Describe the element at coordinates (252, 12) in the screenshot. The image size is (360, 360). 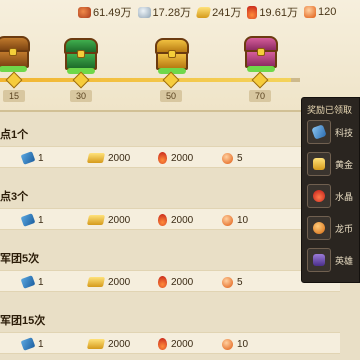
I see `flame-crystal-icon` at that location.